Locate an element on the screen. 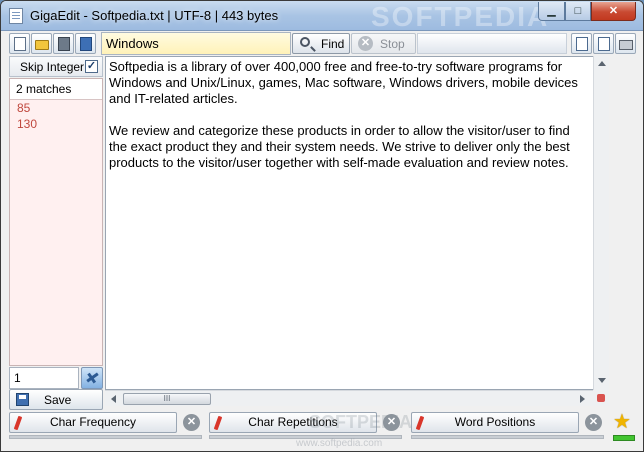 The width and height of the screenshot is (644, 452). char-frequency-button: Char Frequency is located at coordinates (93, 422).